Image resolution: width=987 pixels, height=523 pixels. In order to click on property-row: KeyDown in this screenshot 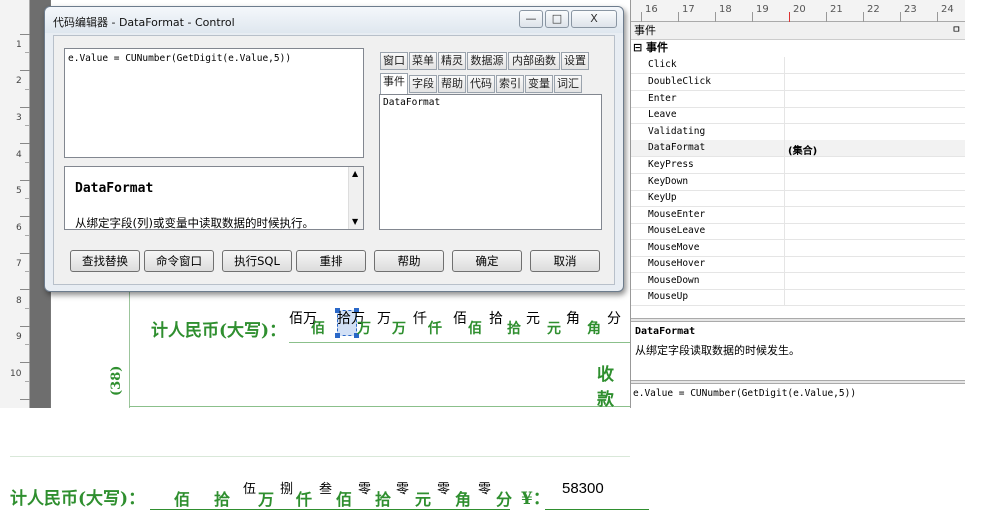, I will do `click(798, 182)`.